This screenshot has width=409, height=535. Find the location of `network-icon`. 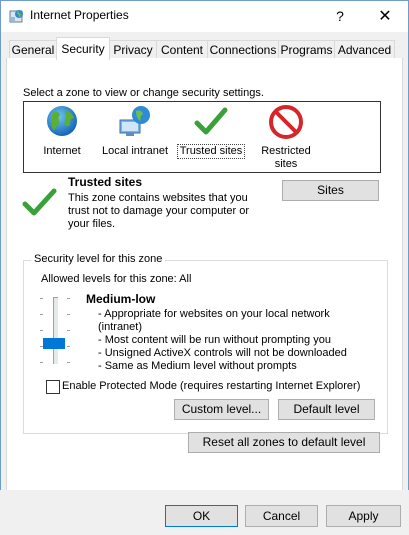

network-icon is located at coordinates (134, 121).